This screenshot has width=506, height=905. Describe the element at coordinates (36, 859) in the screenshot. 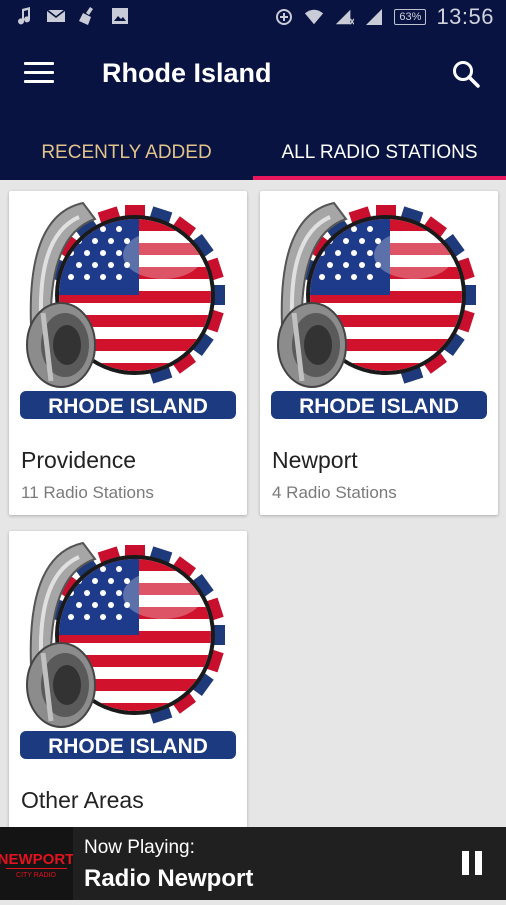

I see `station-logo-line1: NEWPORT` at that location.